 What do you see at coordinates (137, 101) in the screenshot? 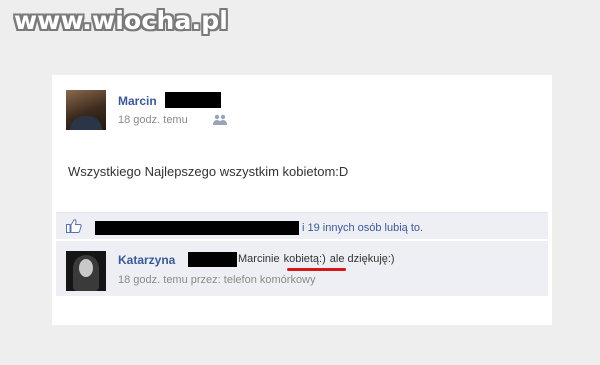
I see `post-author-name: Marcin` at bounding box center [137, 101].